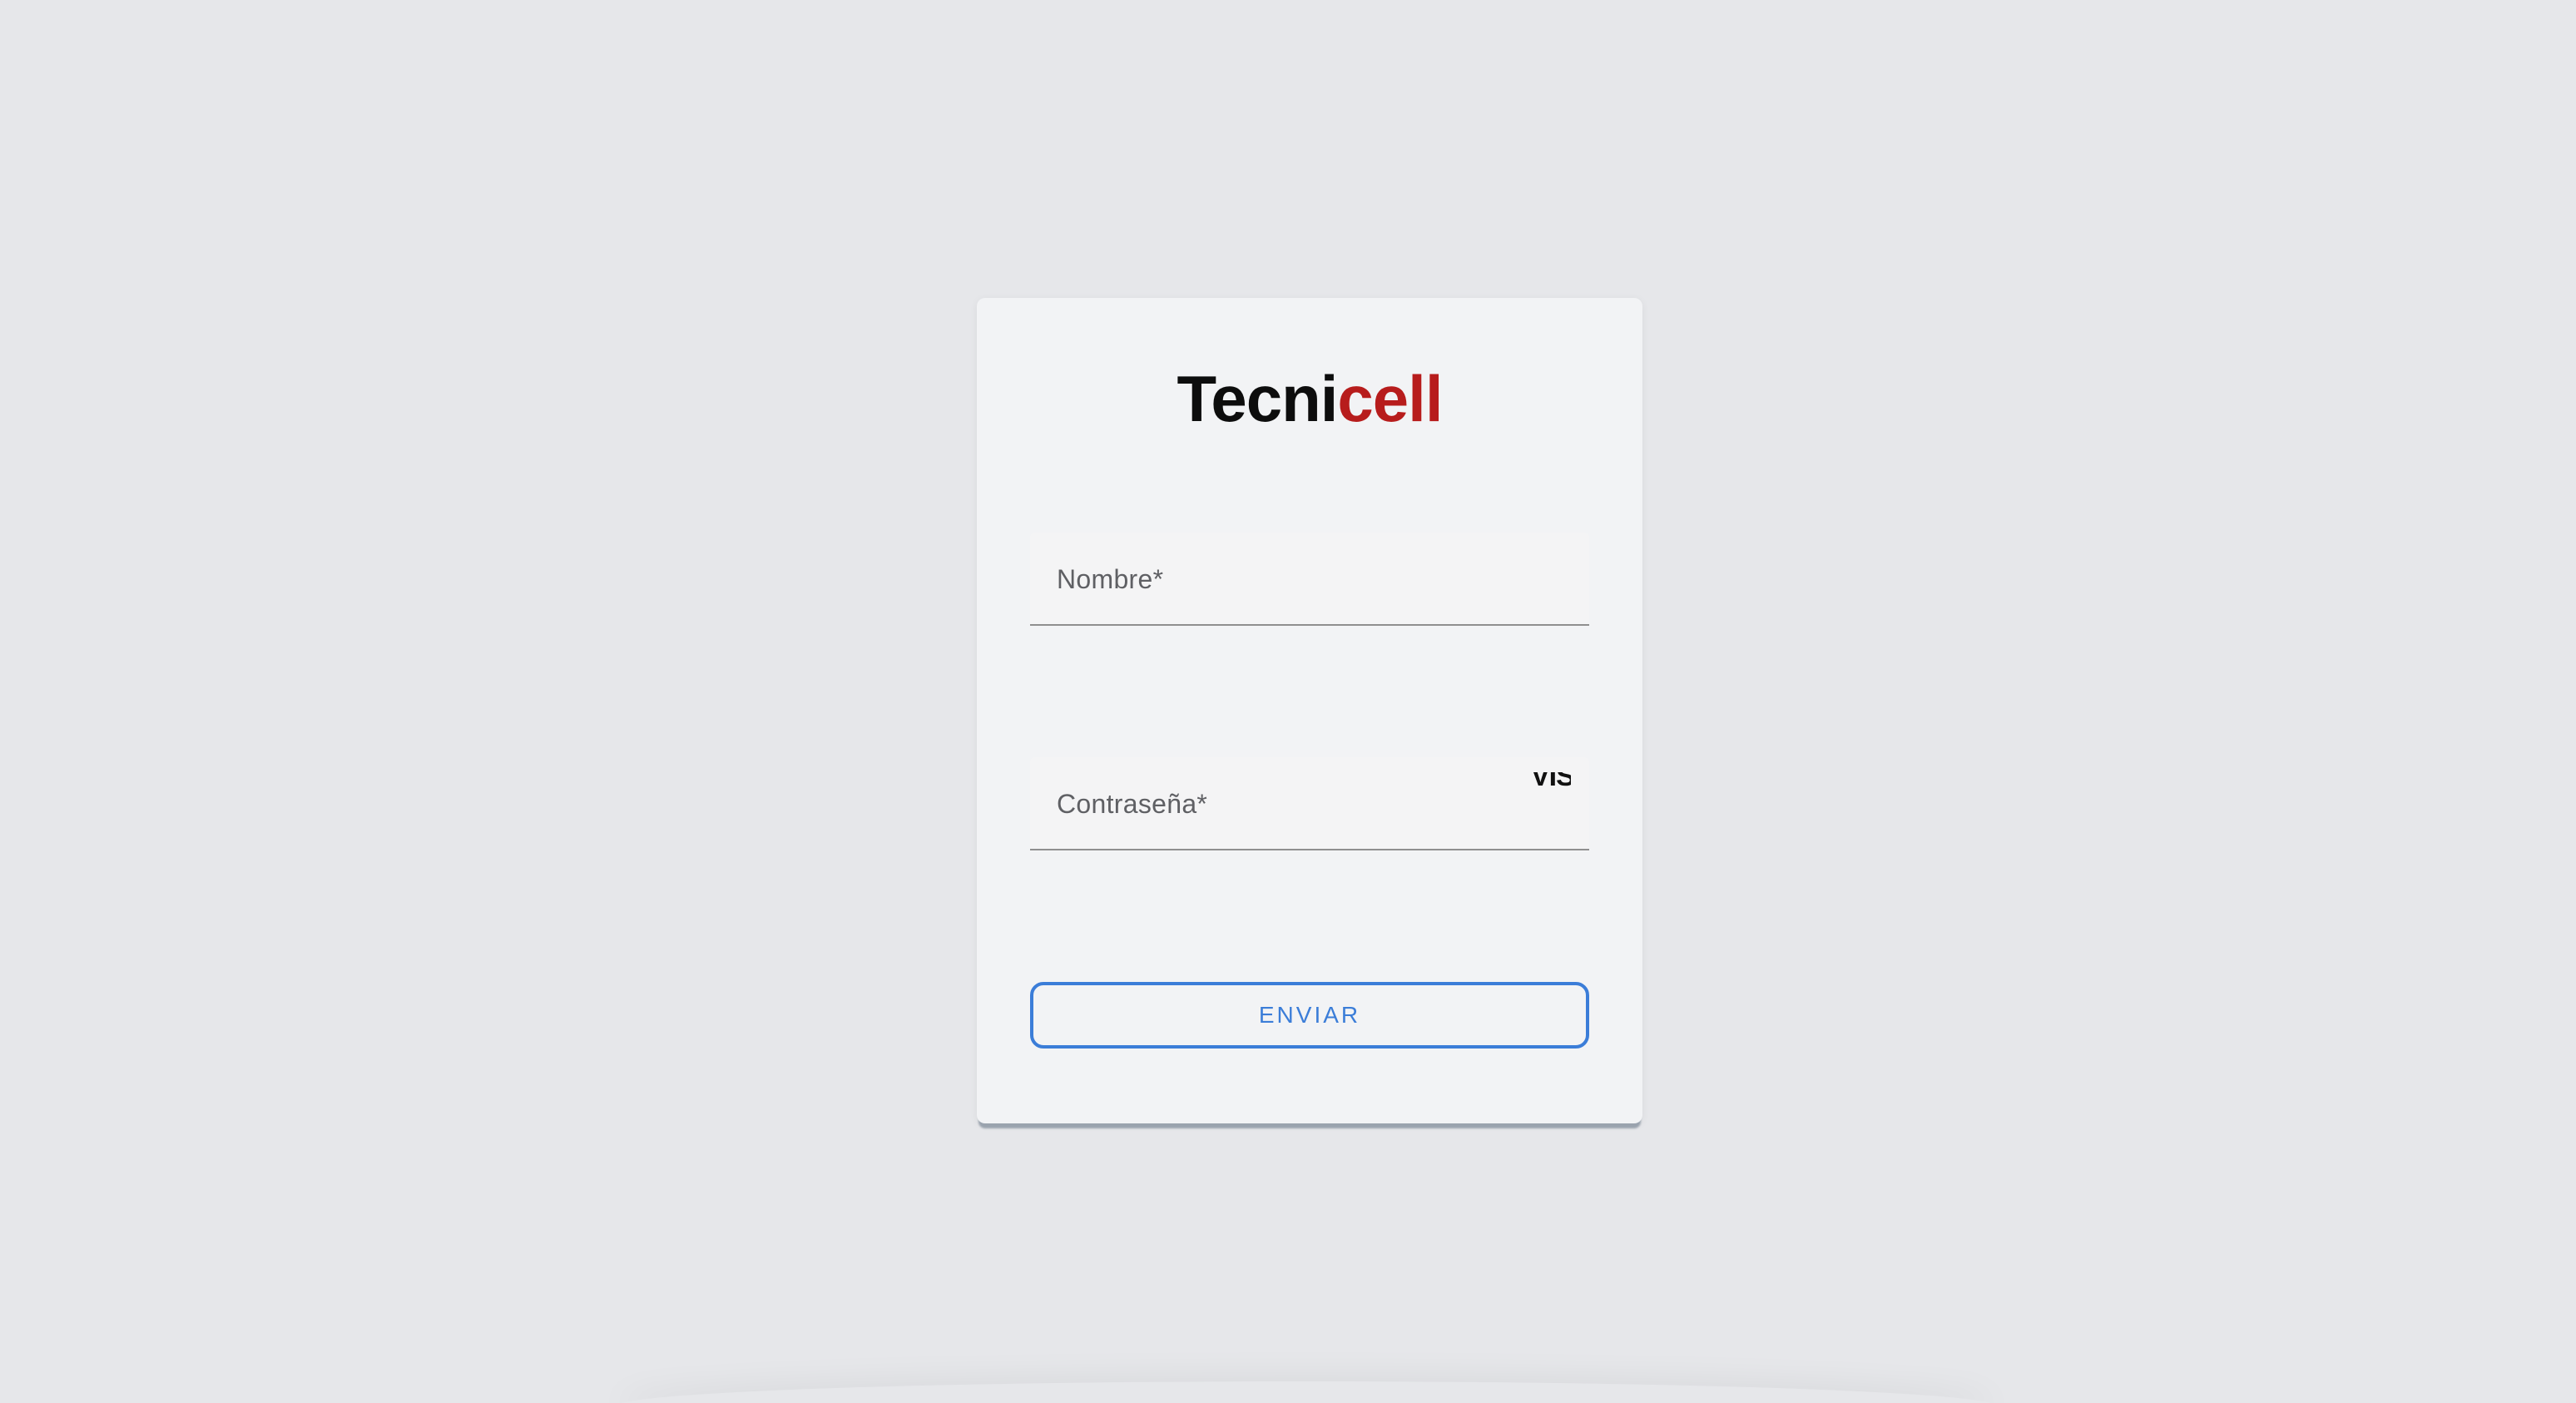 This screenshot has height=1403, width=2576. I want to click on brand-name-part1: Tecni, so click(1257, 399).